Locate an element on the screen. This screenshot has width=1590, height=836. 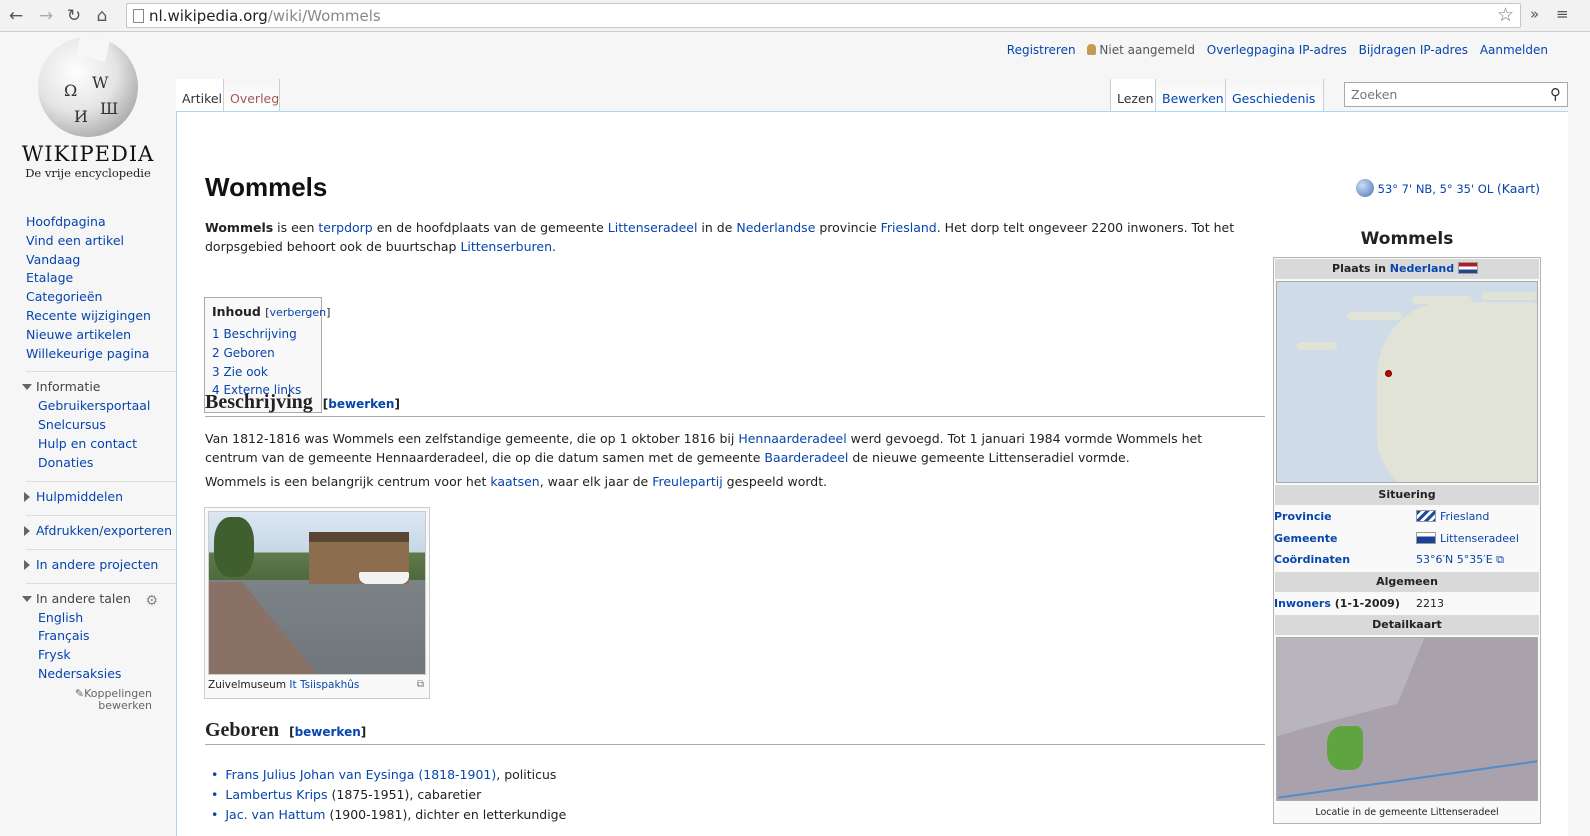
toc-hide-link: verbergen is located at coordinates (298, 312).